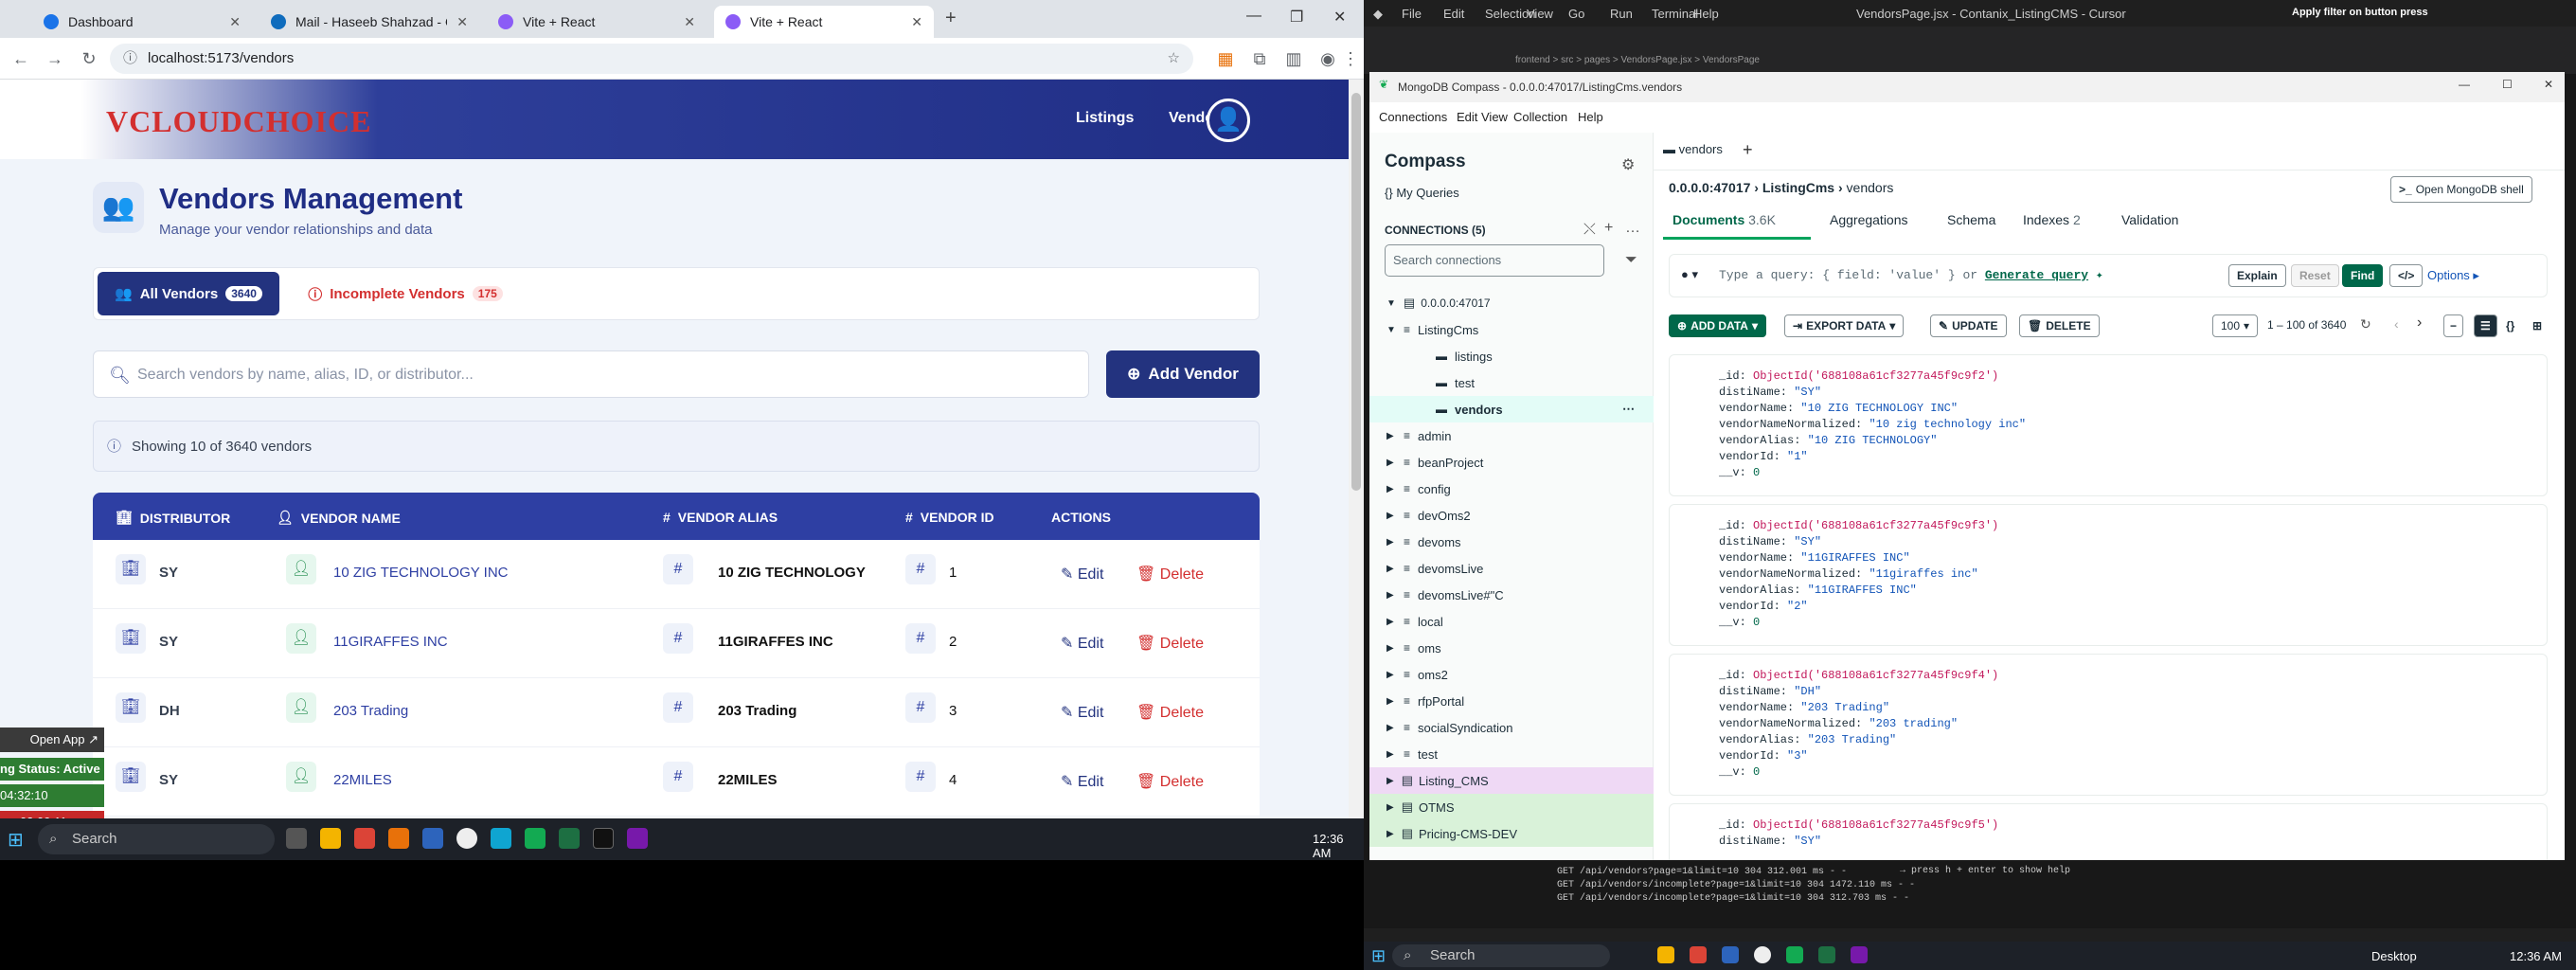 The image size is (2576, 970). I want to click on explain-button: Explain, so click(2257, 275).